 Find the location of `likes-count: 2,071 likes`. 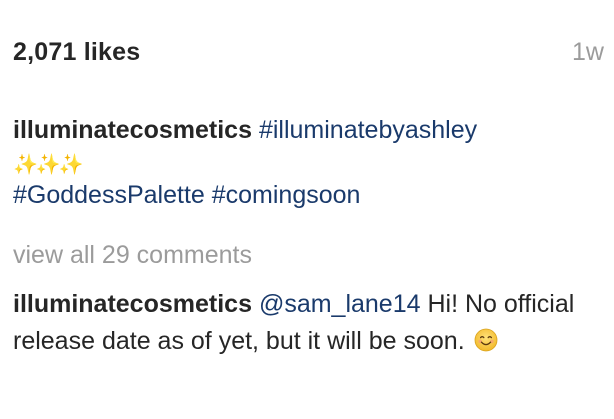

likes-count: 2,071 likes is located at coordinates (76, 52).